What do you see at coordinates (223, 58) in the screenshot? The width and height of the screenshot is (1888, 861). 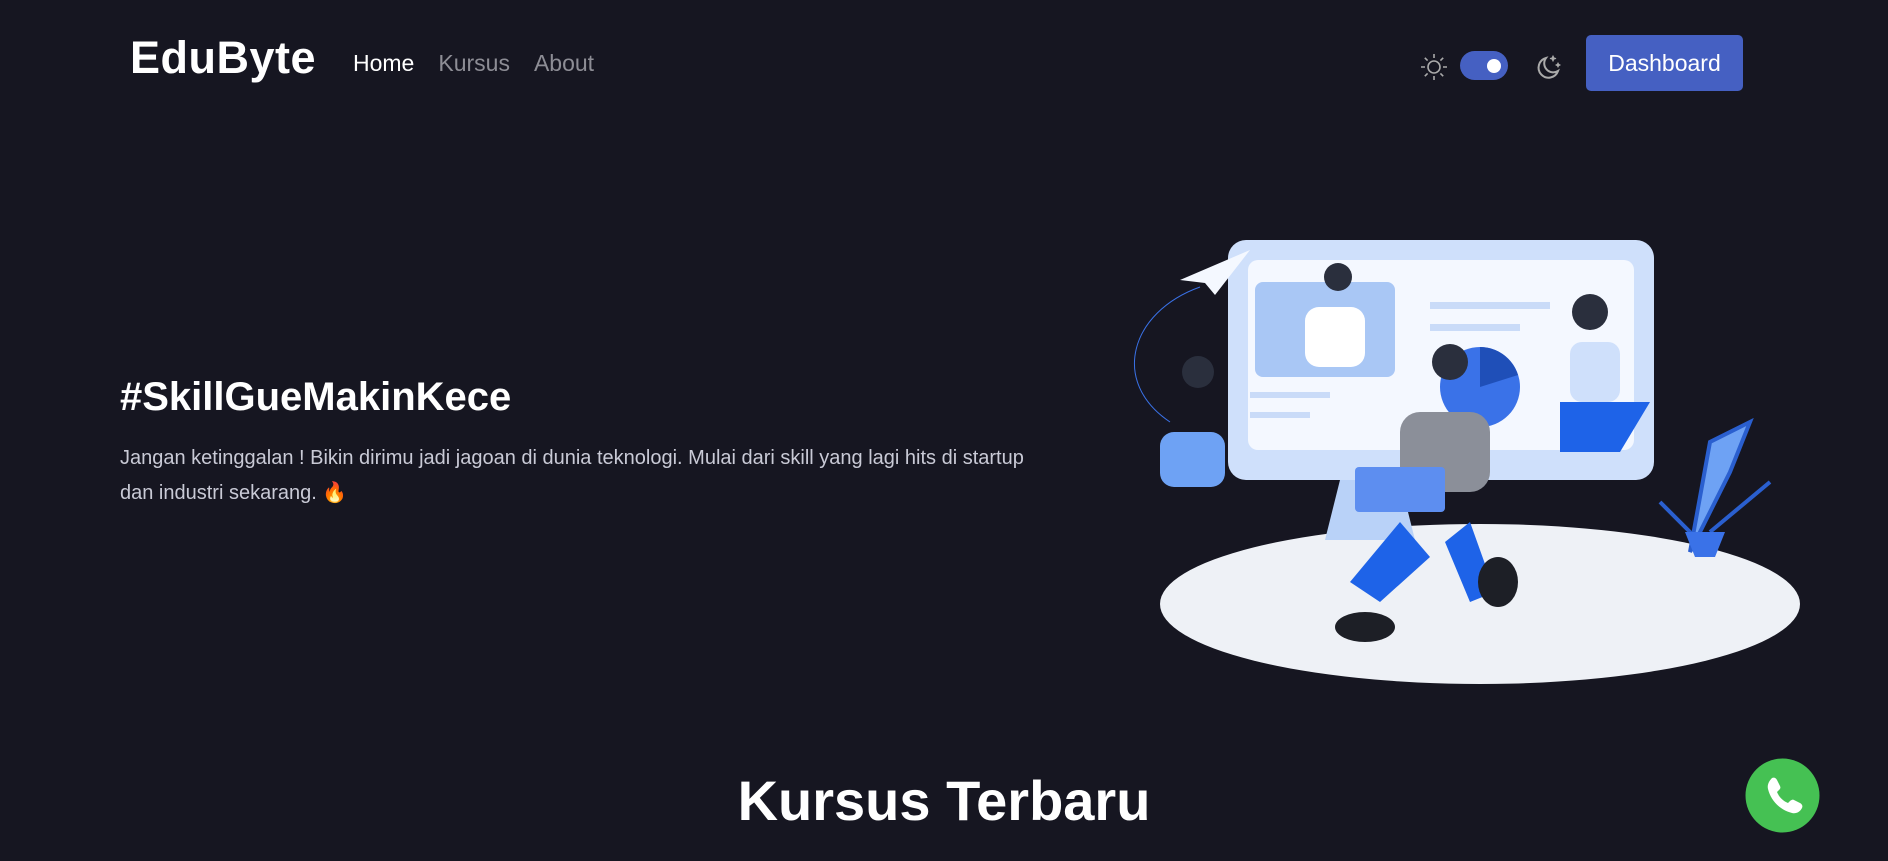 I see `brand-logo: EduByte` at bounding box center [223, 58].